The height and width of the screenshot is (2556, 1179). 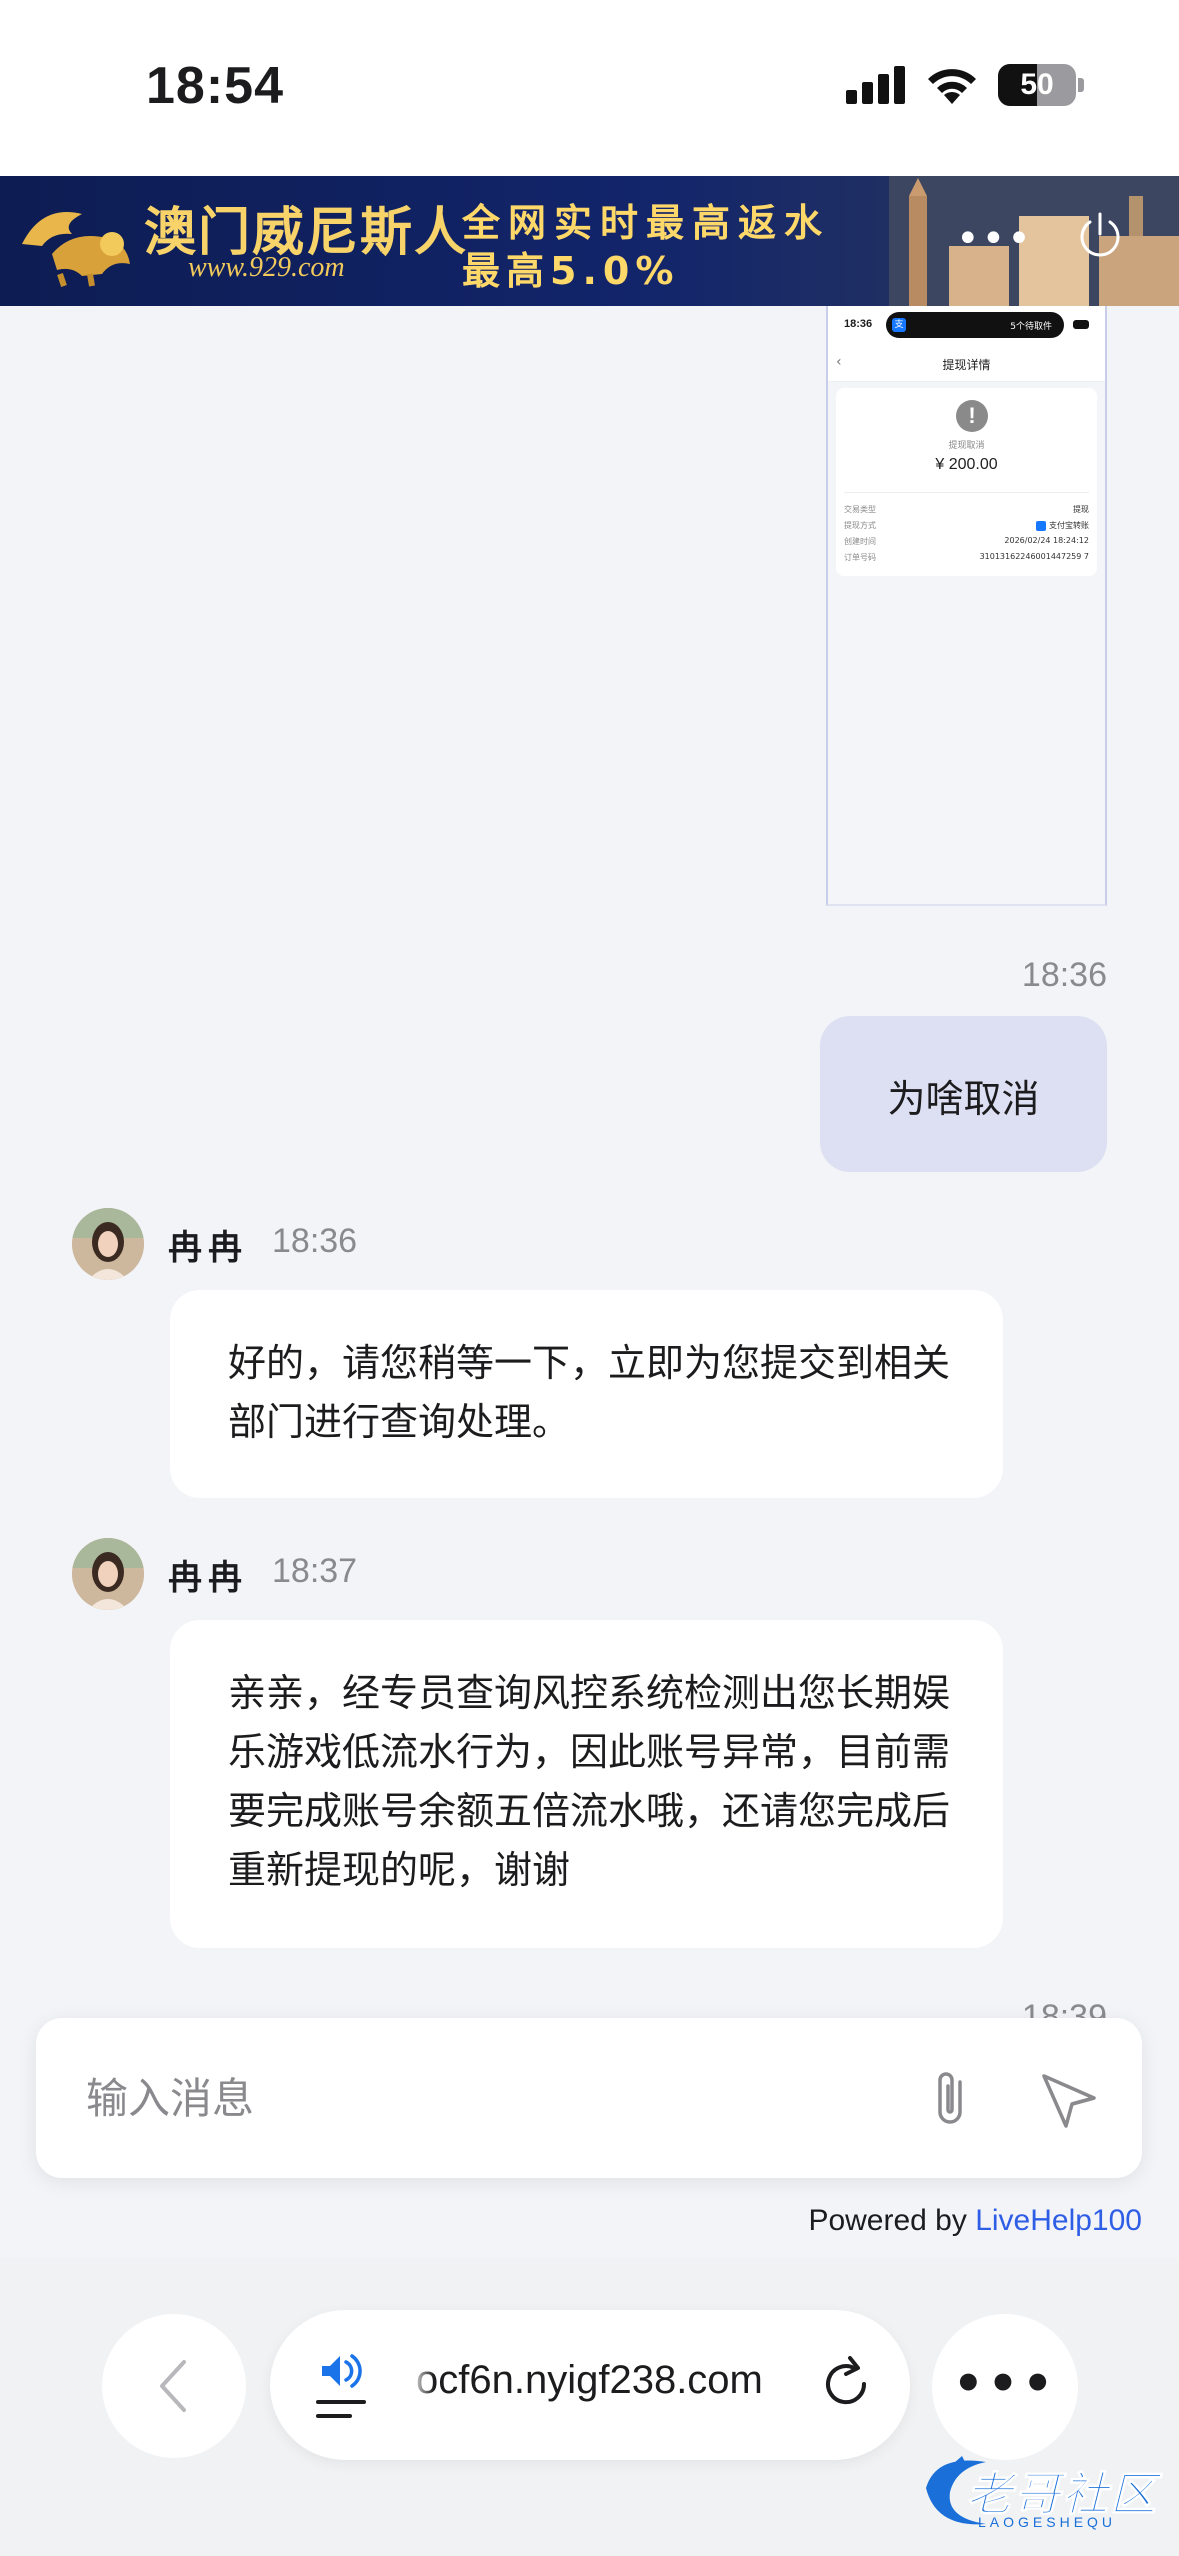 I want to click on status-bar: 18:54 50, so click(x=589, y=88).